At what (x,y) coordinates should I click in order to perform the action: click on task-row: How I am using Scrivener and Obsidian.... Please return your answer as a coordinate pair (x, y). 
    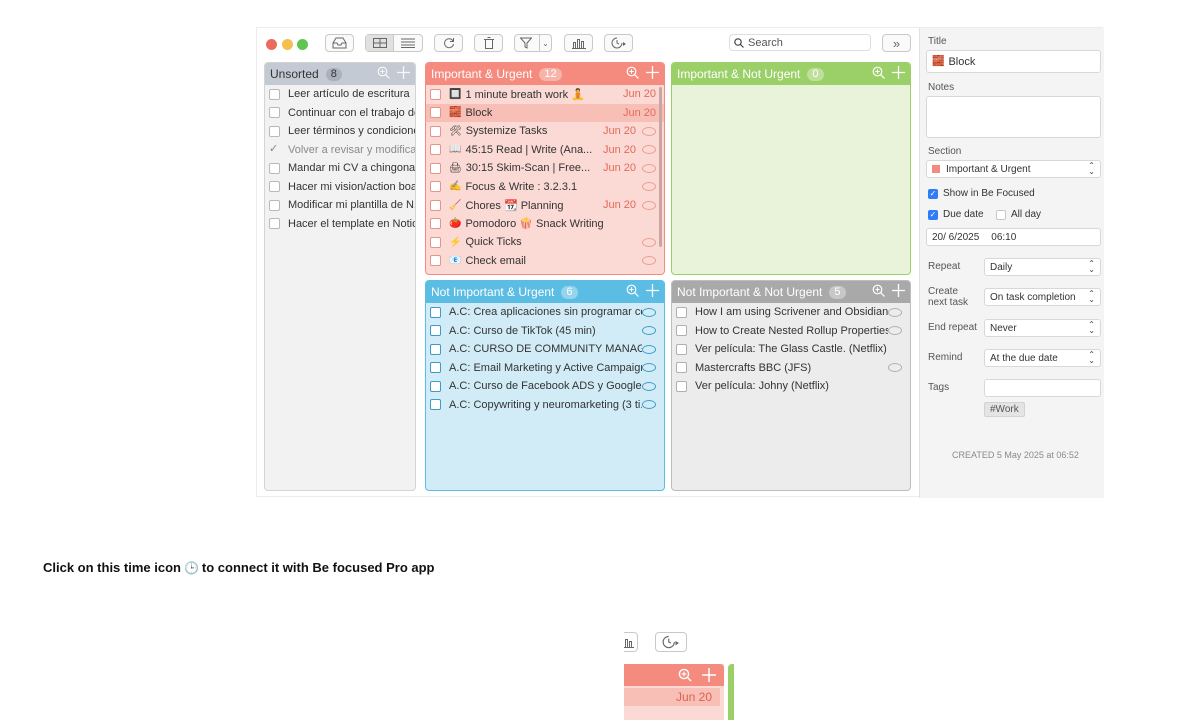
    Looking at the image, I should click on (791, 312).